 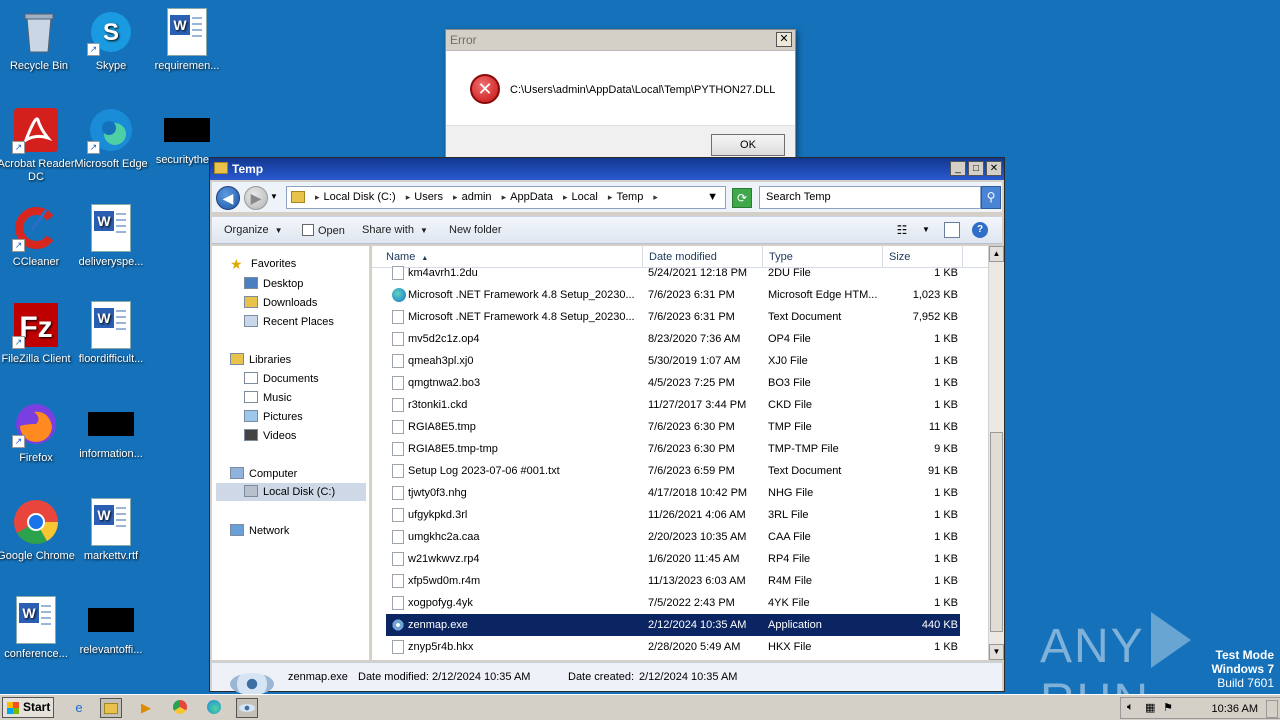 I want to click on desktop-icon-acrobat: ↗ Acrobat Reader DC, so click(x=37, y=145).